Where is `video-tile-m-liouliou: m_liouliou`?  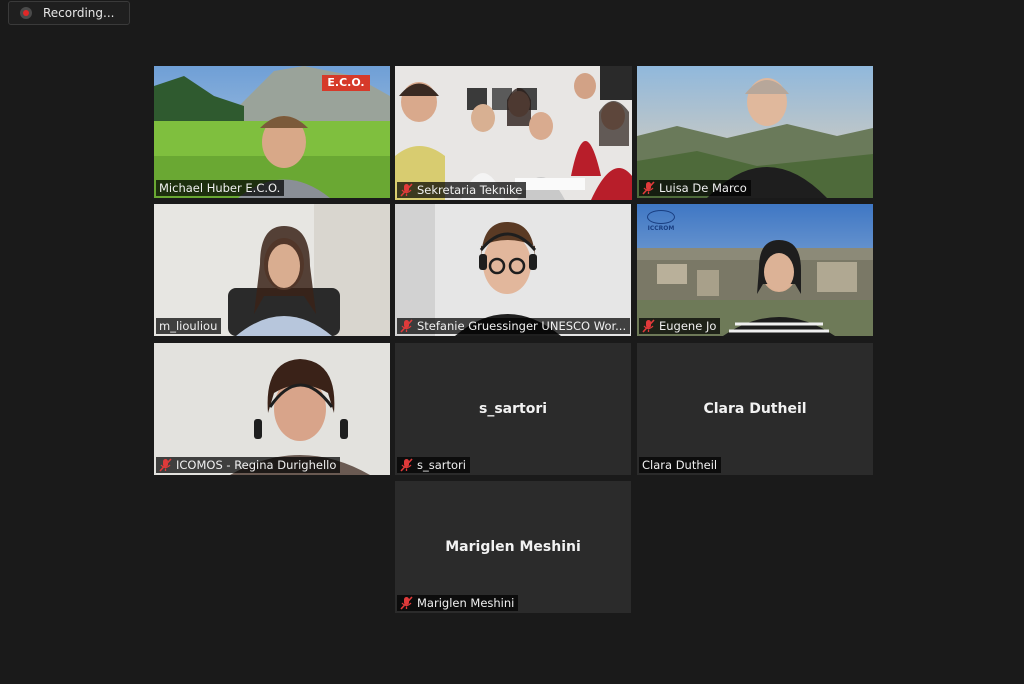 video-tile-m-liouliou: m_liouliou is located at coordinates (272, 270).